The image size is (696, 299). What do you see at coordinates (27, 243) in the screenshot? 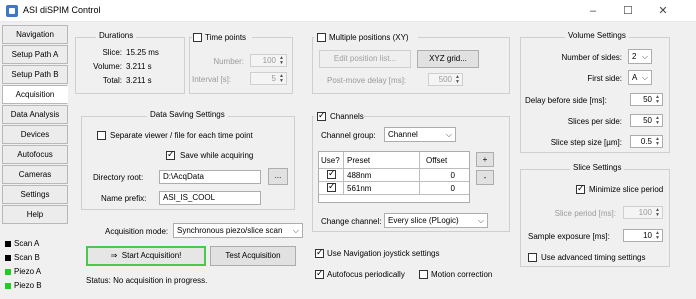
I see `scan-a-label: Scan A` at bounding box center [27, 243].